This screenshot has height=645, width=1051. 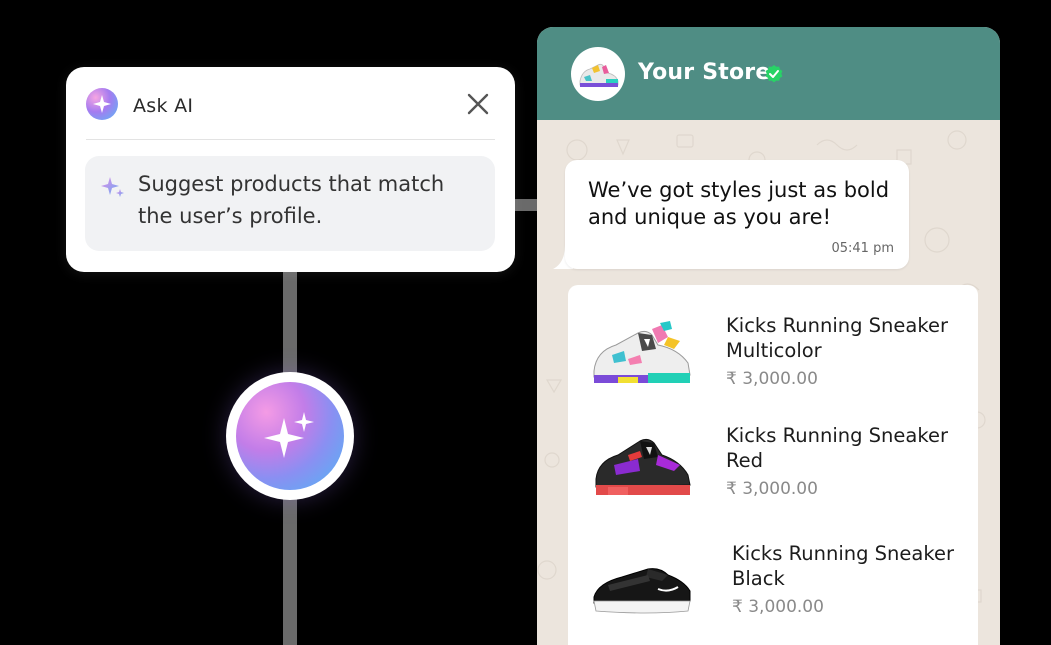 I want to click on product-name: Kicks Running Sneaker Multicolor, so click(x=837, y=338).